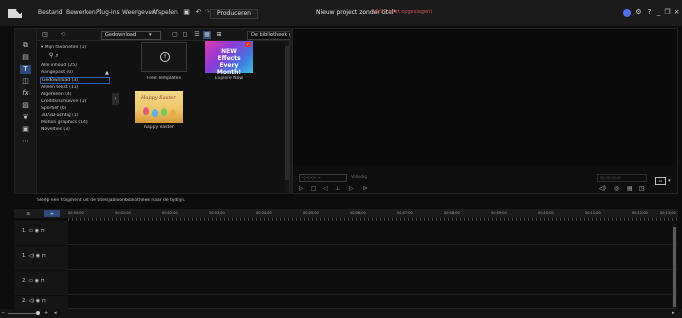 The image size is (682, 318). I want to click on category-item: 3D/3D-achtig (1), so click(60, 115).